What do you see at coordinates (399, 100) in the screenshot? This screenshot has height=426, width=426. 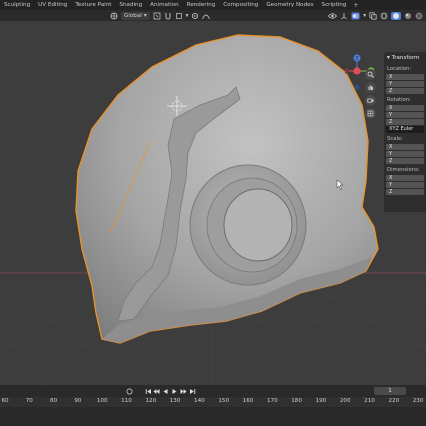 I see `rotation-label: Rotation:` at bounding box center [399, 100].